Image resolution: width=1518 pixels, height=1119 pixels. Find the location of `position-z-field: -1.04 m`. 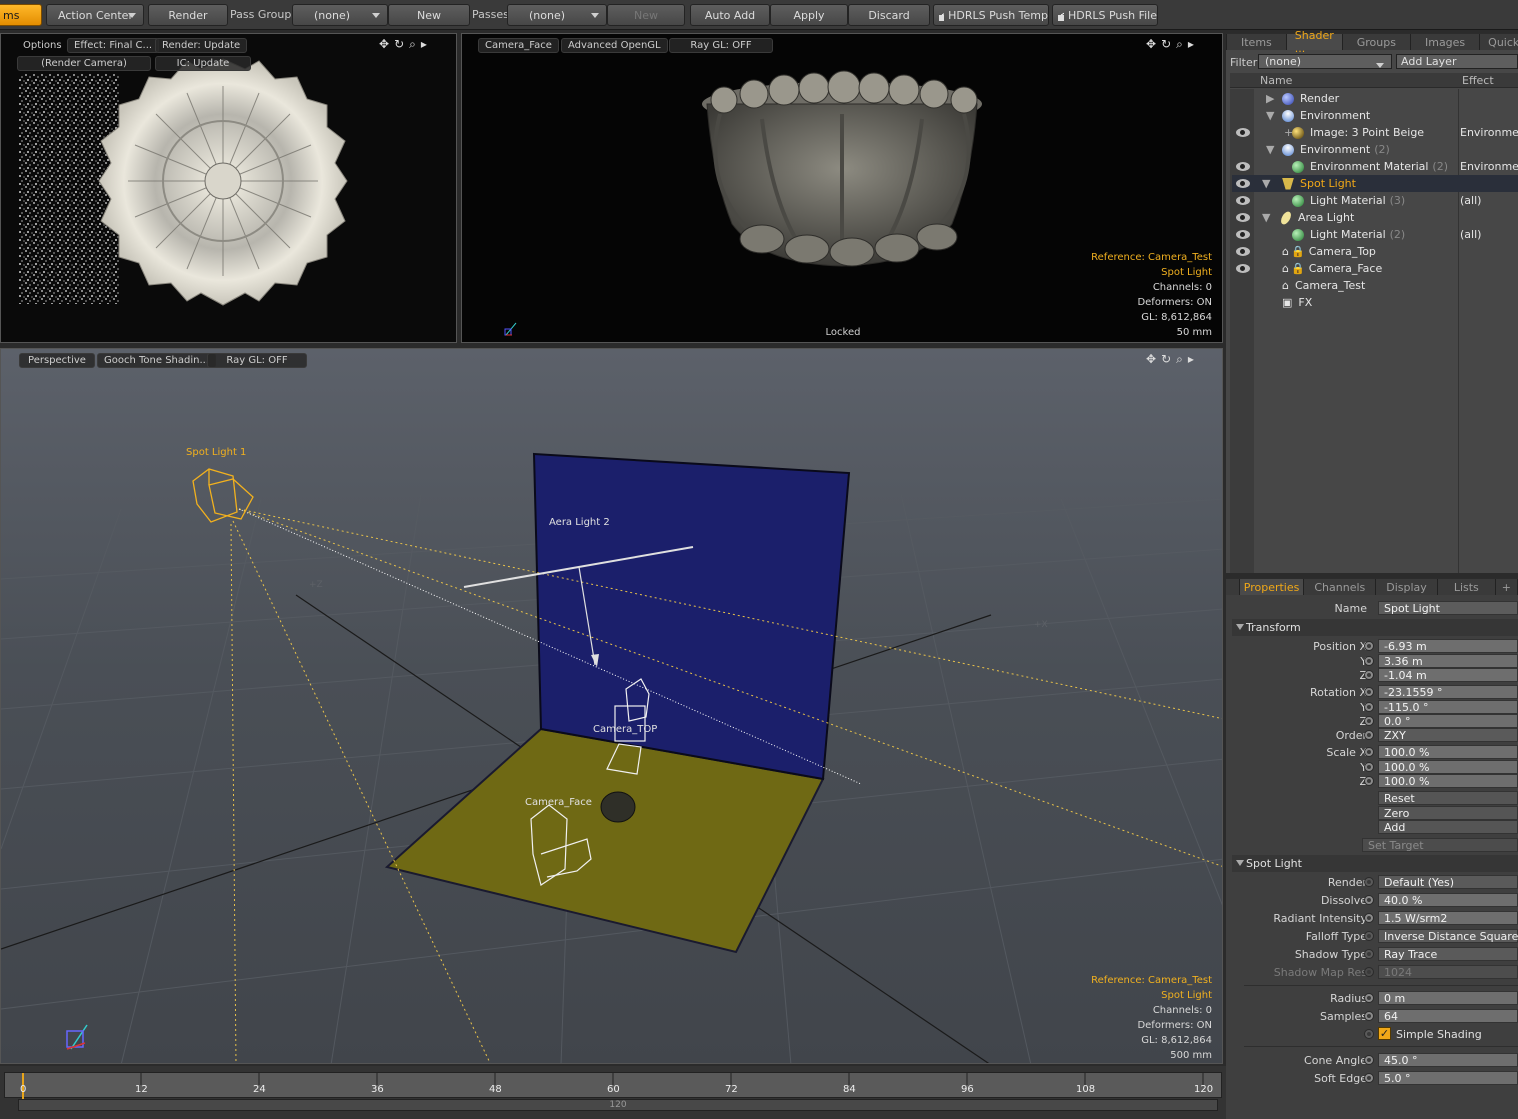

position-z-field: -1.04 m is located at coordinates (1448, 675).